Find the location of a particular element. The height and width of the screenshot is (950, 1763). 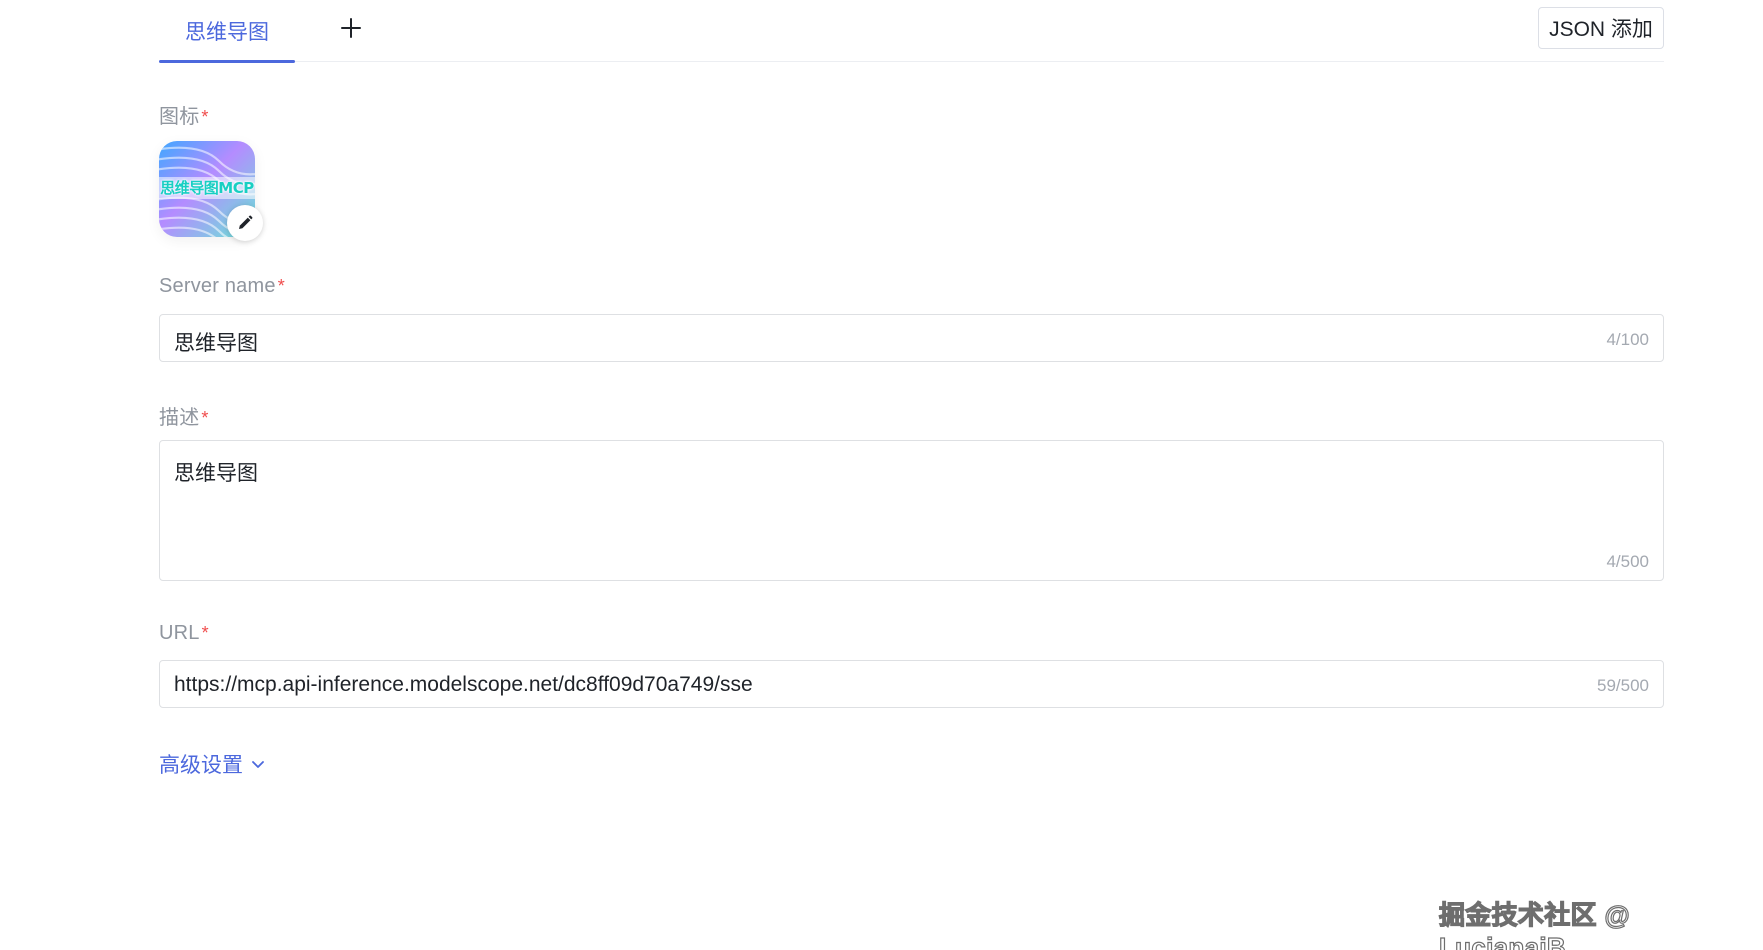

description-value: 思维导图 is located at coordinates (216, 473).